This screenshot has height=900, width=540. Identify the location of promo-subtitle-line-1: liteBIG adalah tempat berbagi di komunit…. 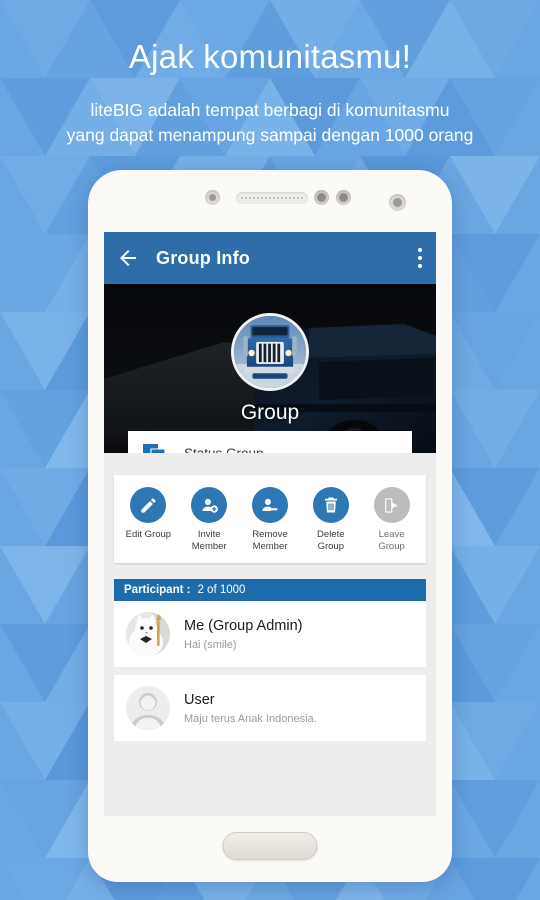
(270, 109).